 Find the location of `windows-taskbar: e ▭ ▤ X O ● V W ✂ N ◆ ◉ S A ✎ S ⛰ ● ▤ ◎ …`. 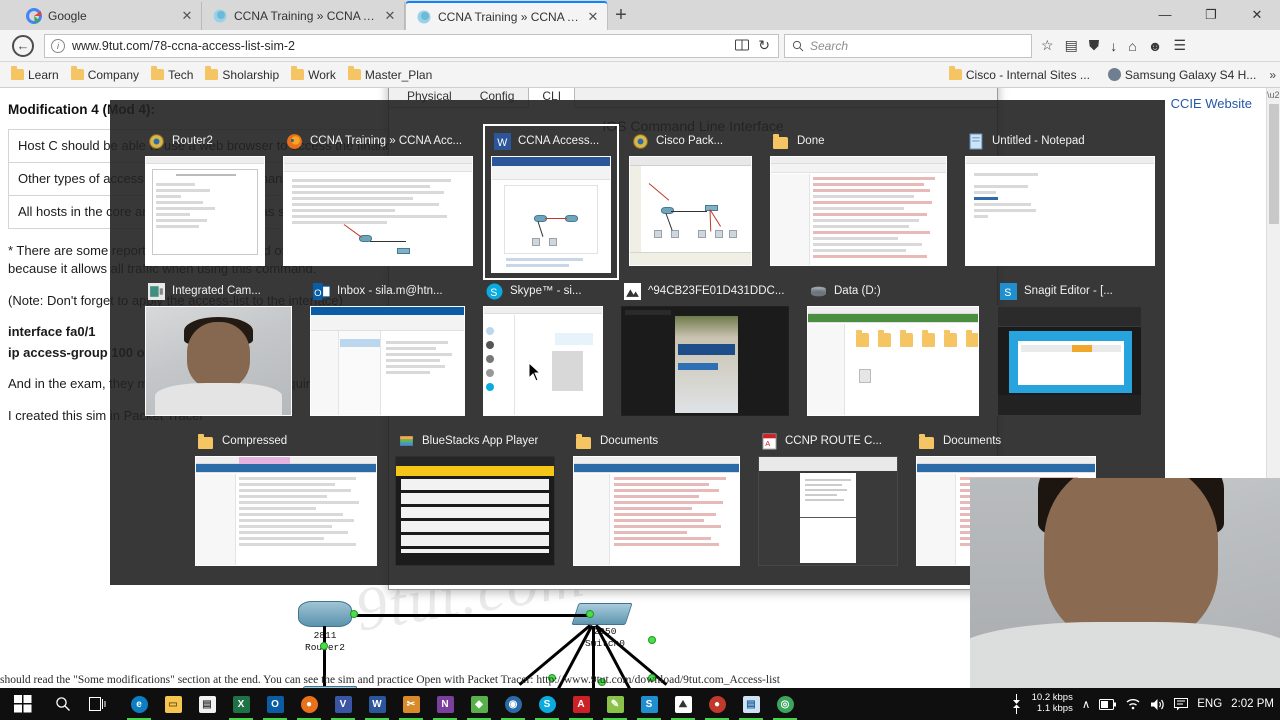

windows-taskbar: e ▭ ▤ X O ● V W ✂ N ◆ ◉ S A ✎ S ⛰ ● ▤ ◎ … is located at coordinates (640, 704).